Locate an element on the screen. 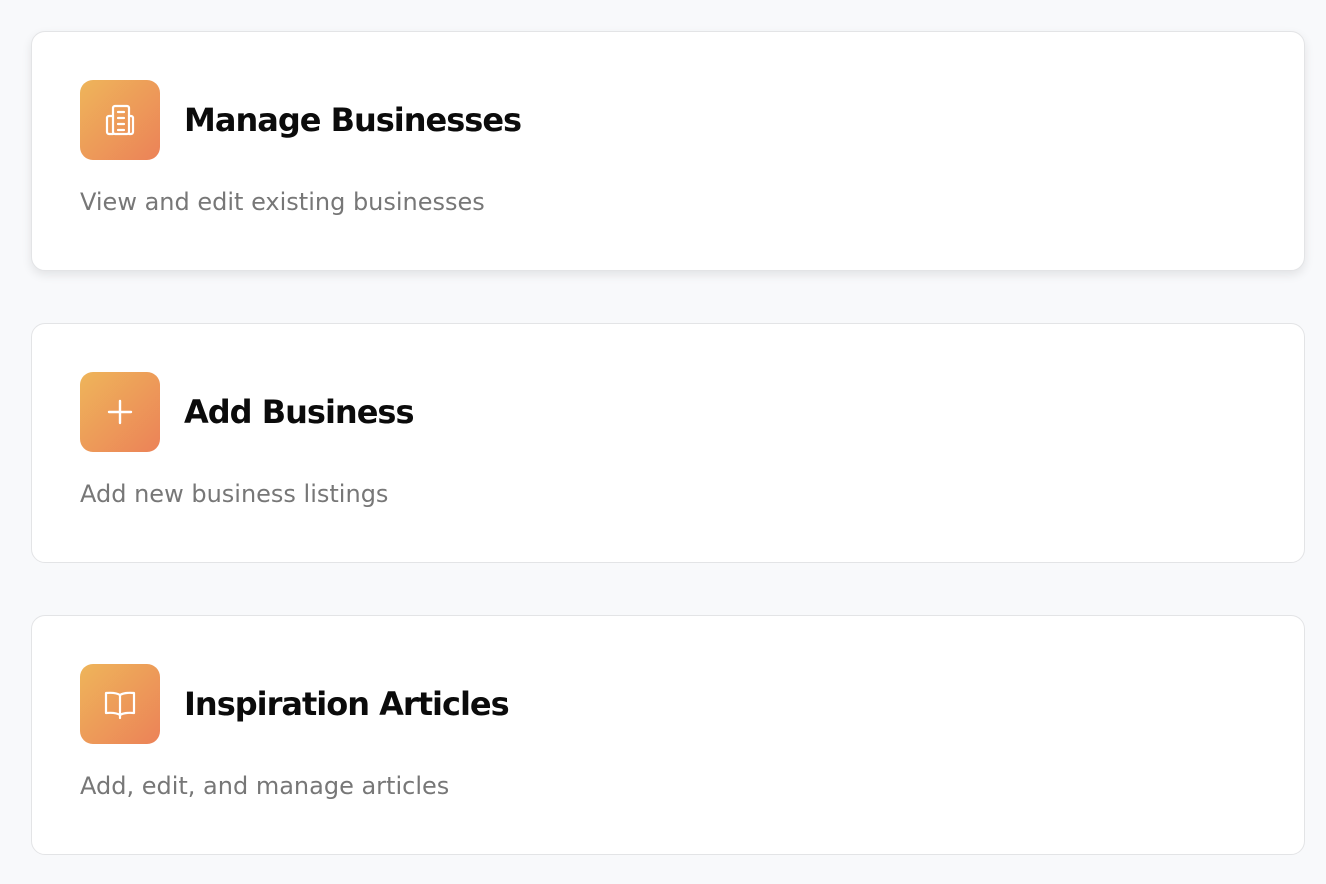 The width and height of the screenshot is (1326, 884). plus-icon is located at coordinates (120, 412).